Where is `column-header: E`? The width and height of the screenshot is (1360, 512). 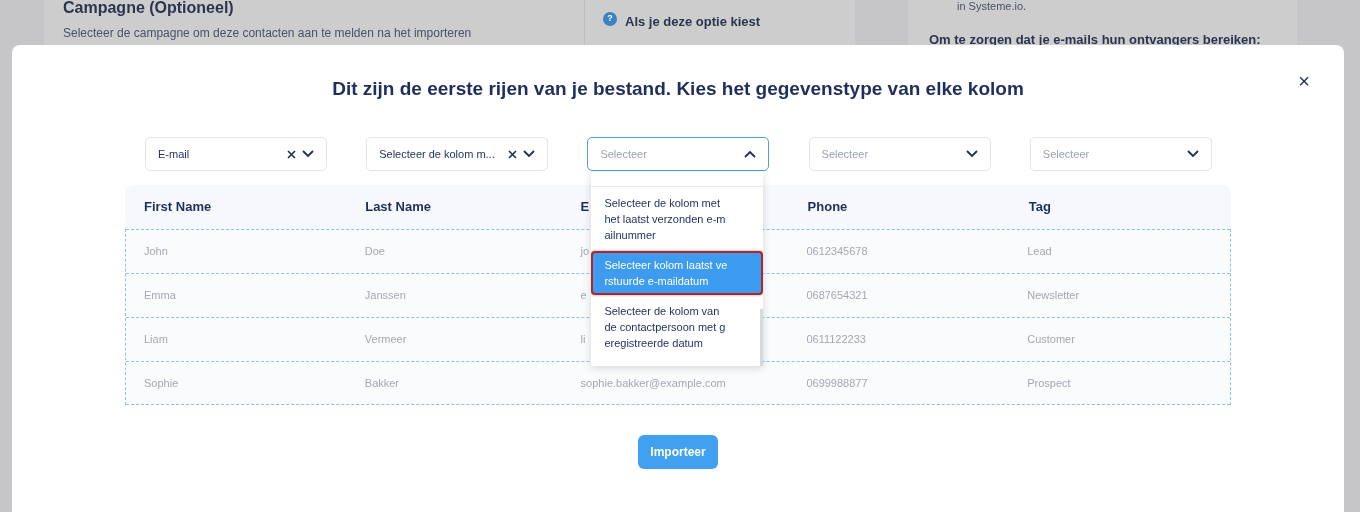 column-header: E is located at coordinates (585, 207).